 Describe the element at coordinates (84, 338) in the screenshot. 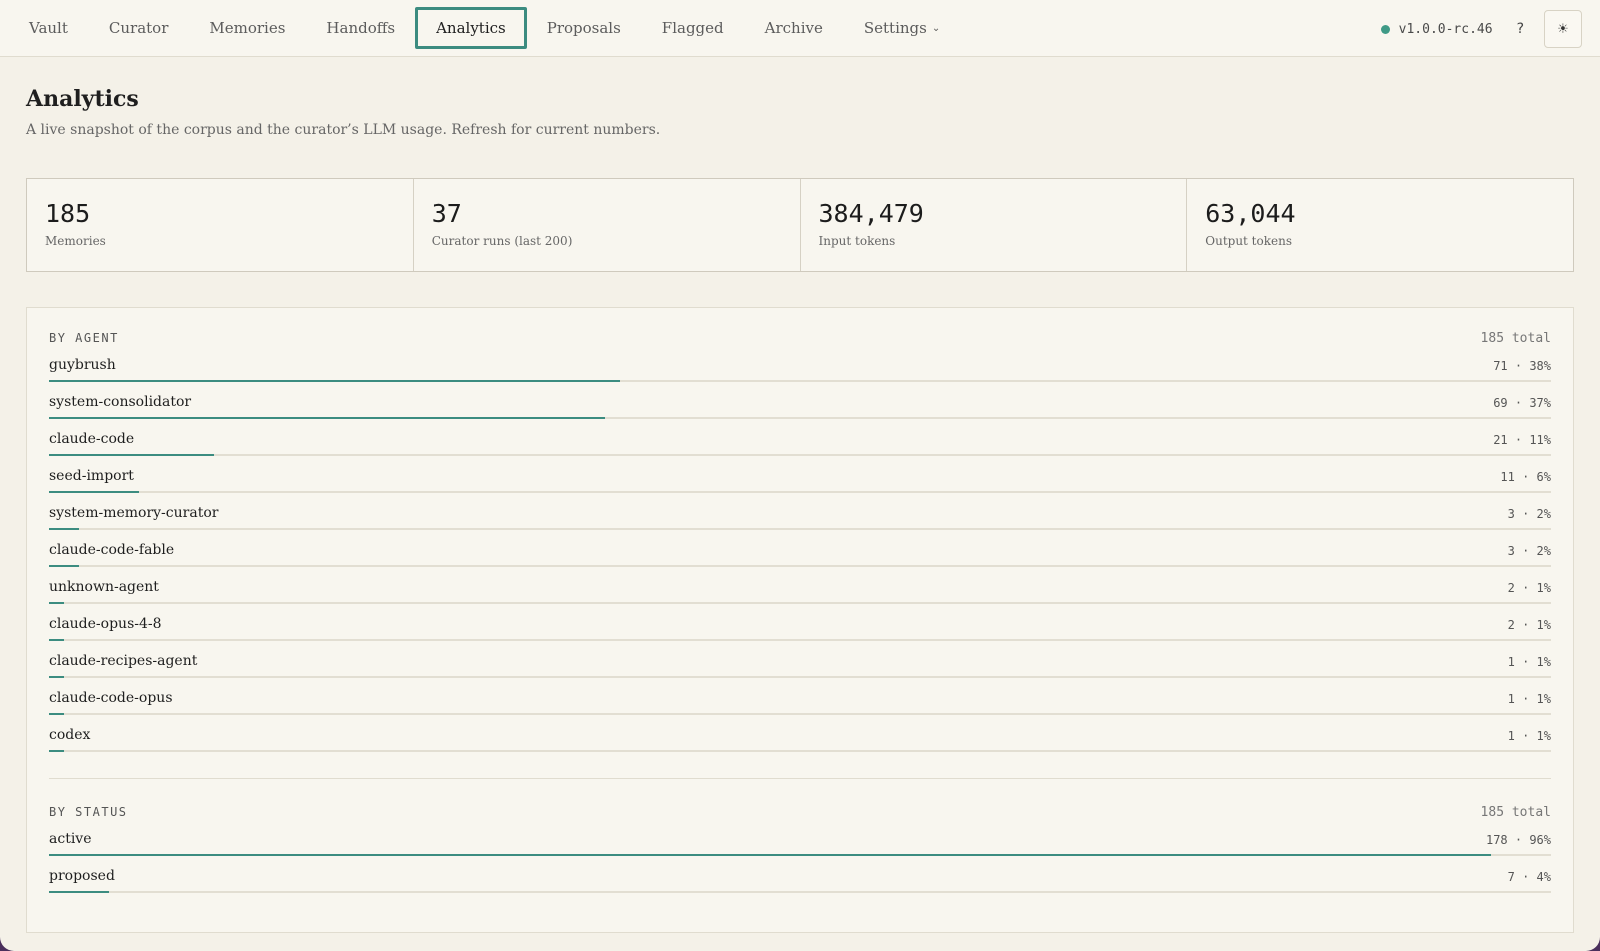

I see `by-agent-title: BY AGENT` at that location.